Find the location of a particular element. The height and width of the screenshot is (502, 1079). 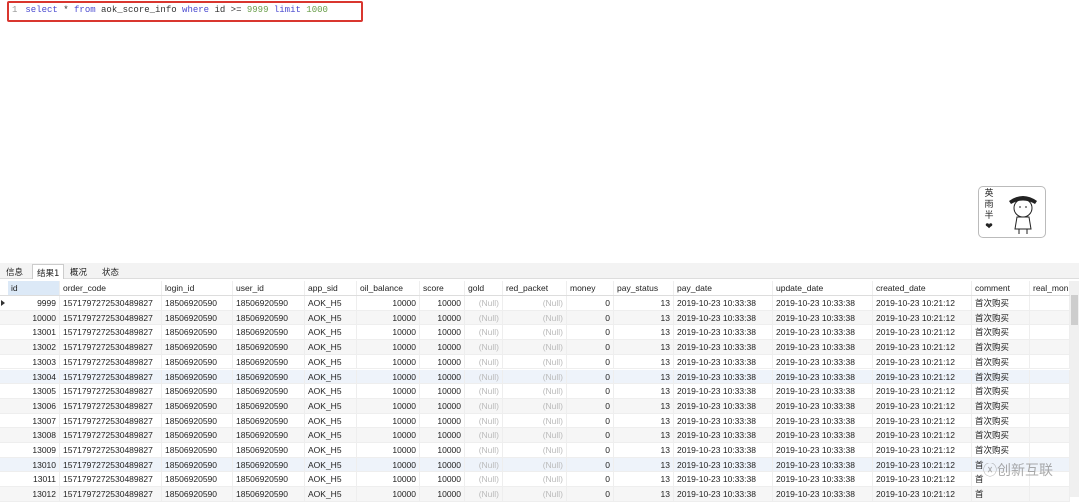

tab-result1: 结果1 is located at coordinates (48, 271).